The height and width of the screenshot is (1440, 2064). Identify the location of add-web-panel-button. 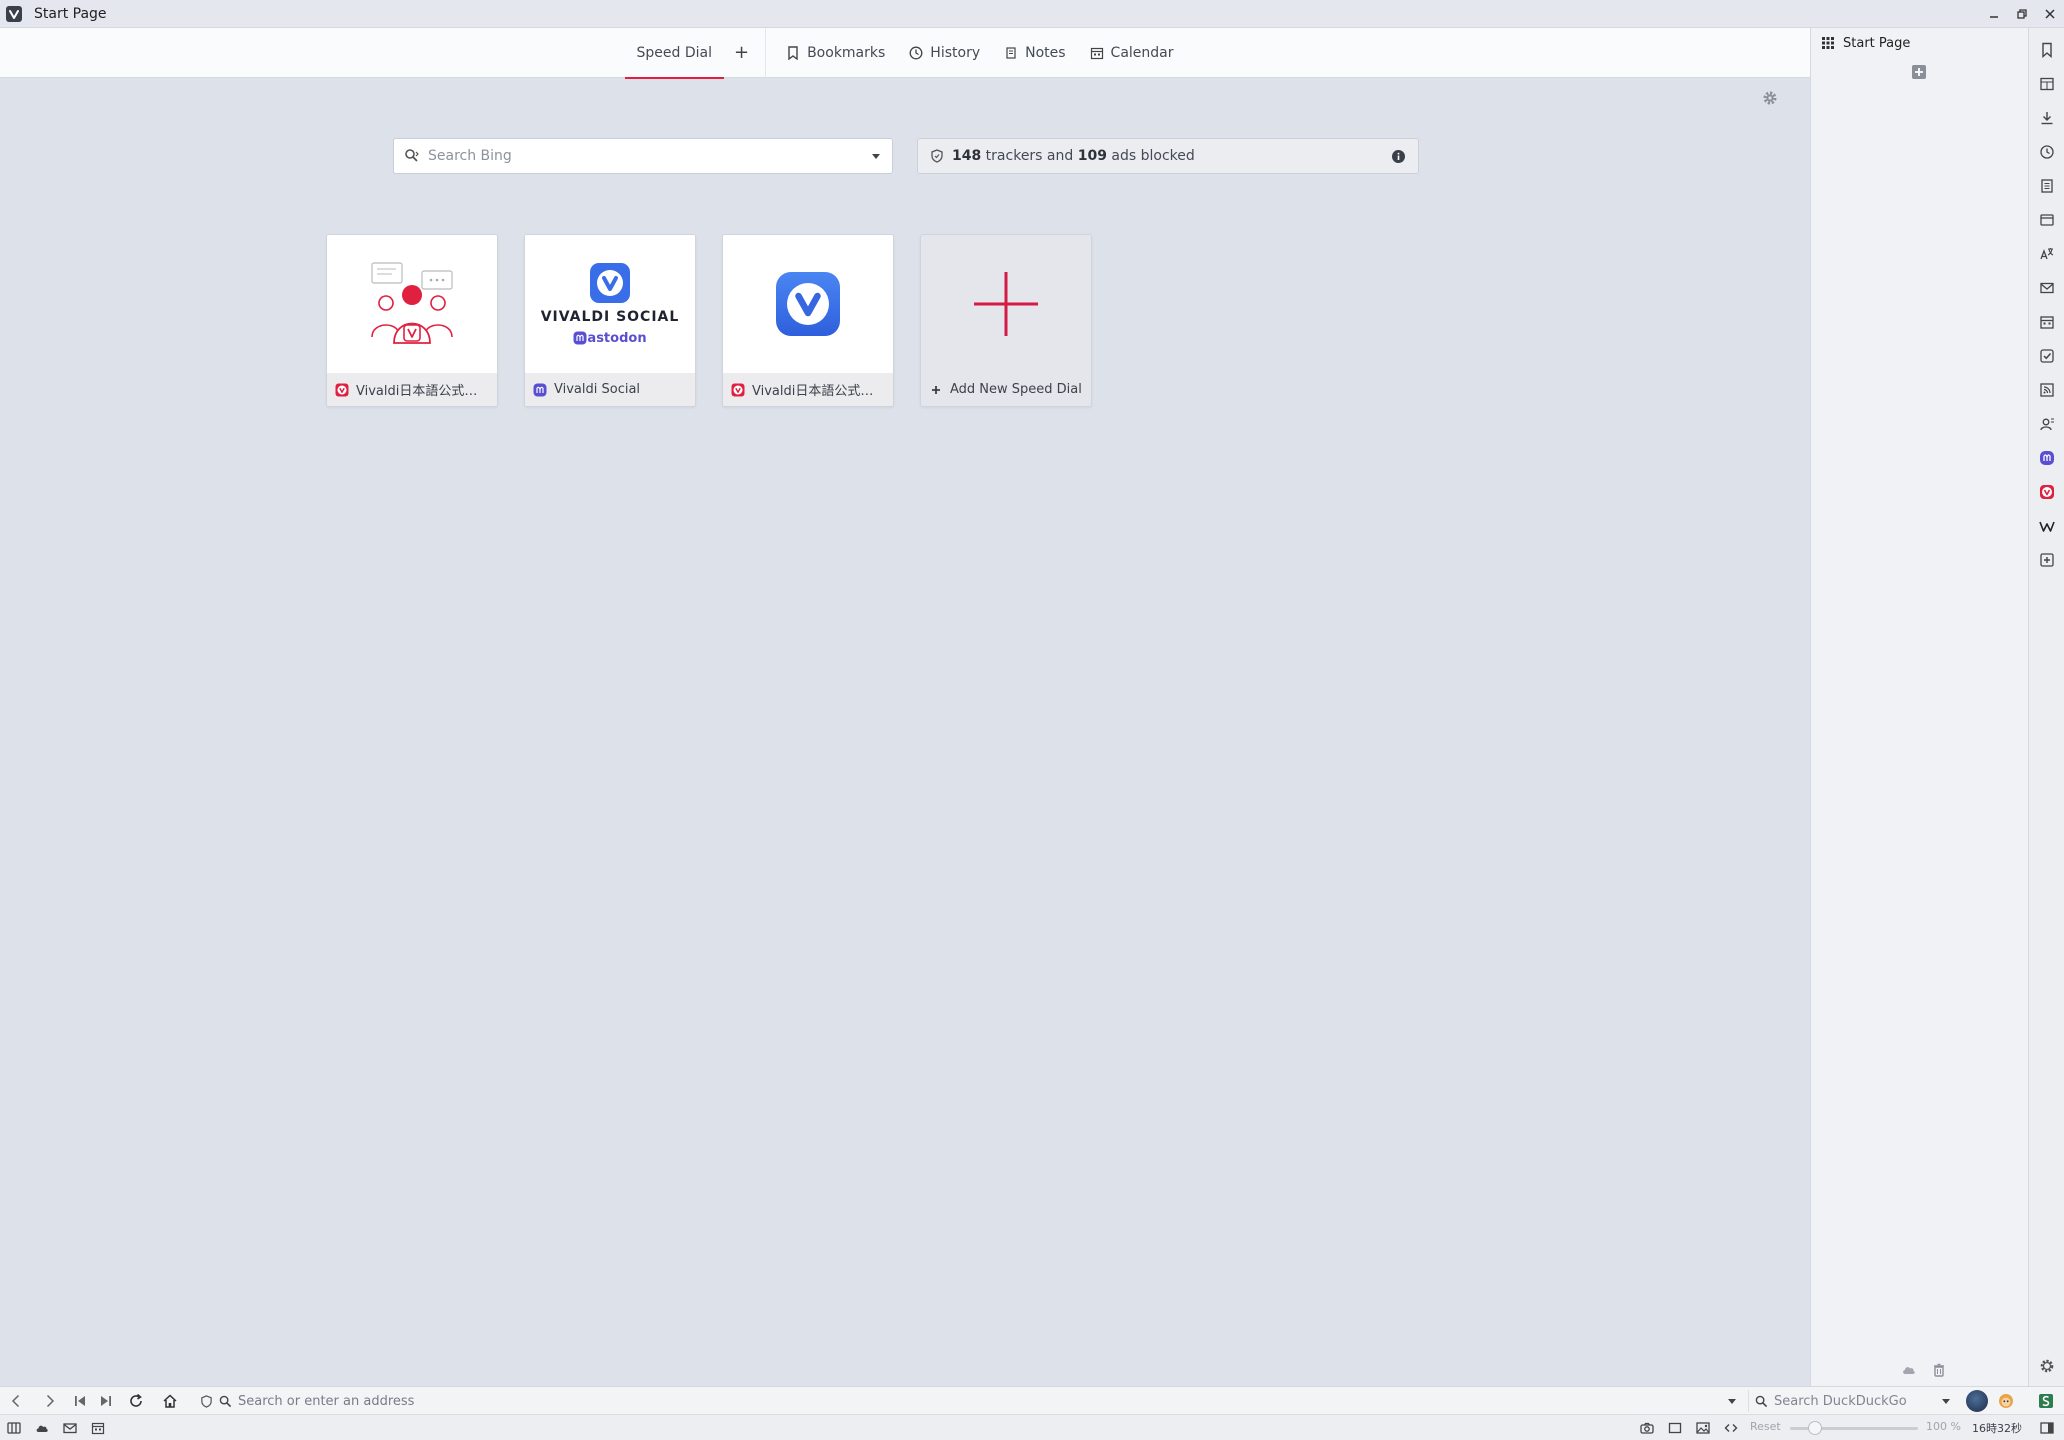
(2047, 560).